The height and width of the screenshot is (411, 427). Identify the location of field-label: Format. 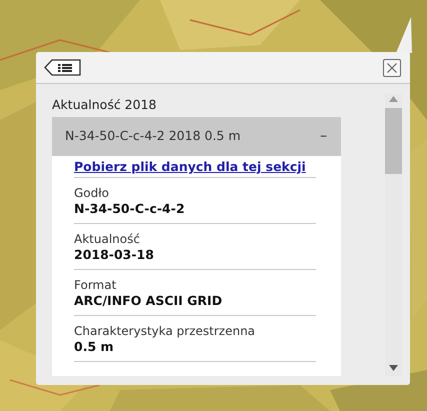
(96, 285).